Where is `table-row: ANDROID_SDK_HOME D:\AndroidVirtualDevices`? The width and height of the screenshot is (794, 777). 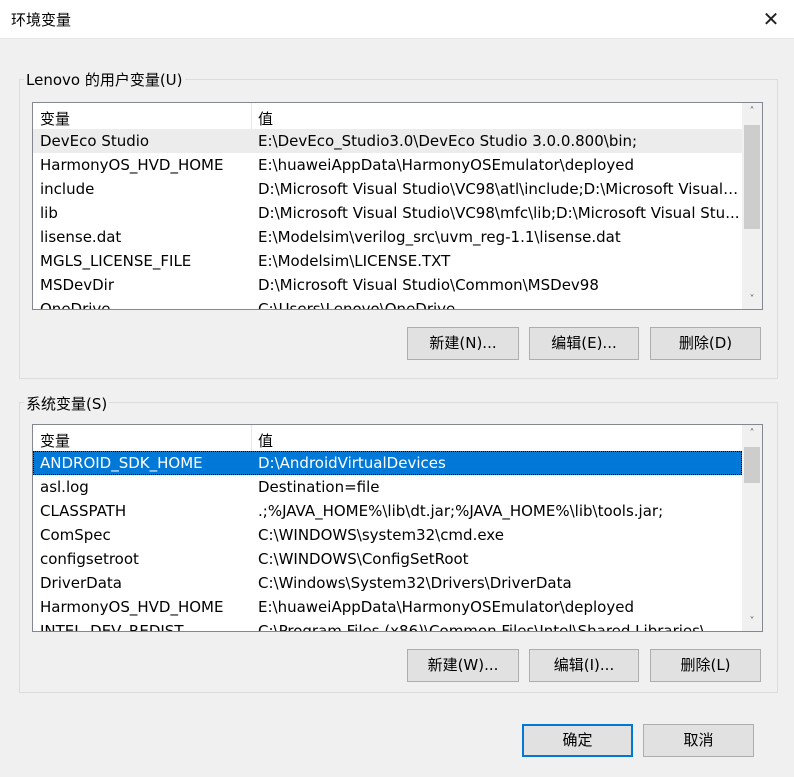
table-row: ANDROID_SDK_HOME D:\AndroidVirtualDevices is located at coordinates (387, 463).